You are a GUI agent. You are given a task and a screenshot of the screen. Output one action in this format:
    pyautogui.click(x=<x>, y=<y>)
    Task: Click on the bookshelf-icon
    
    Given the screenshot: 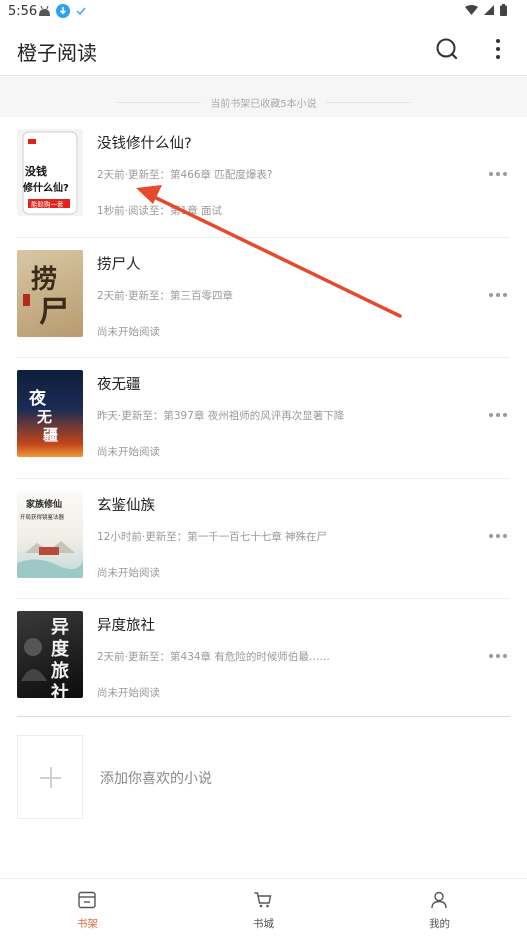 What is the action you would take?
    pyautogui.click(x=87, y=900)
    